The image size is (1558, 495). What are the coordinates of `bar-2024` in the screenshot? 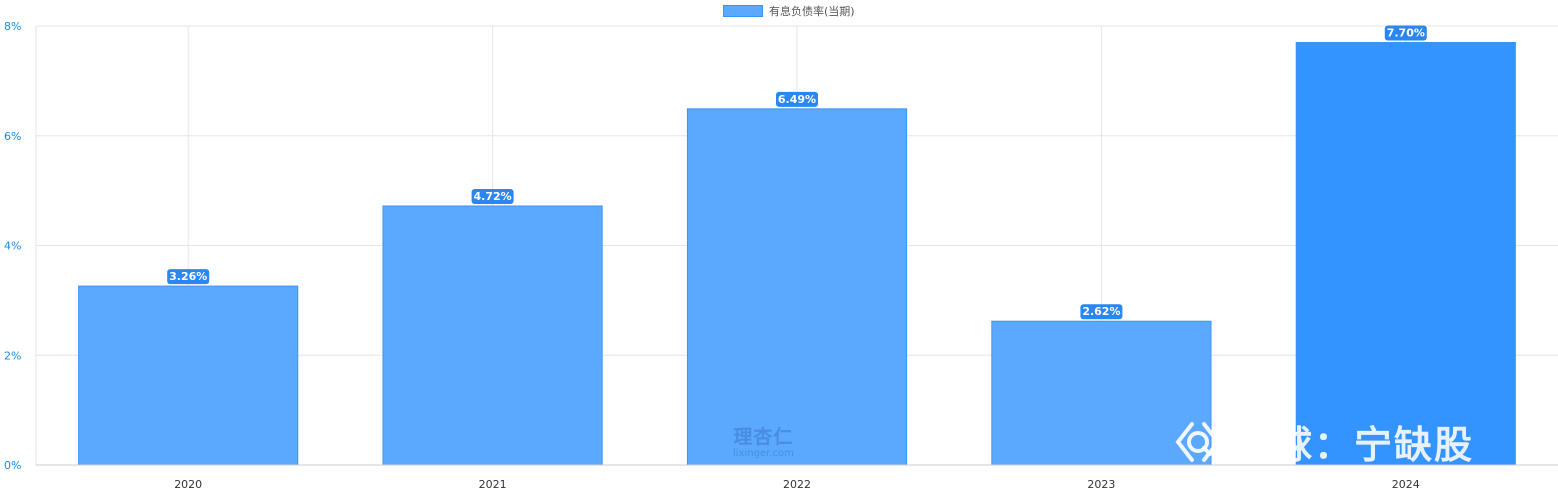 It's located at (1405, 253).